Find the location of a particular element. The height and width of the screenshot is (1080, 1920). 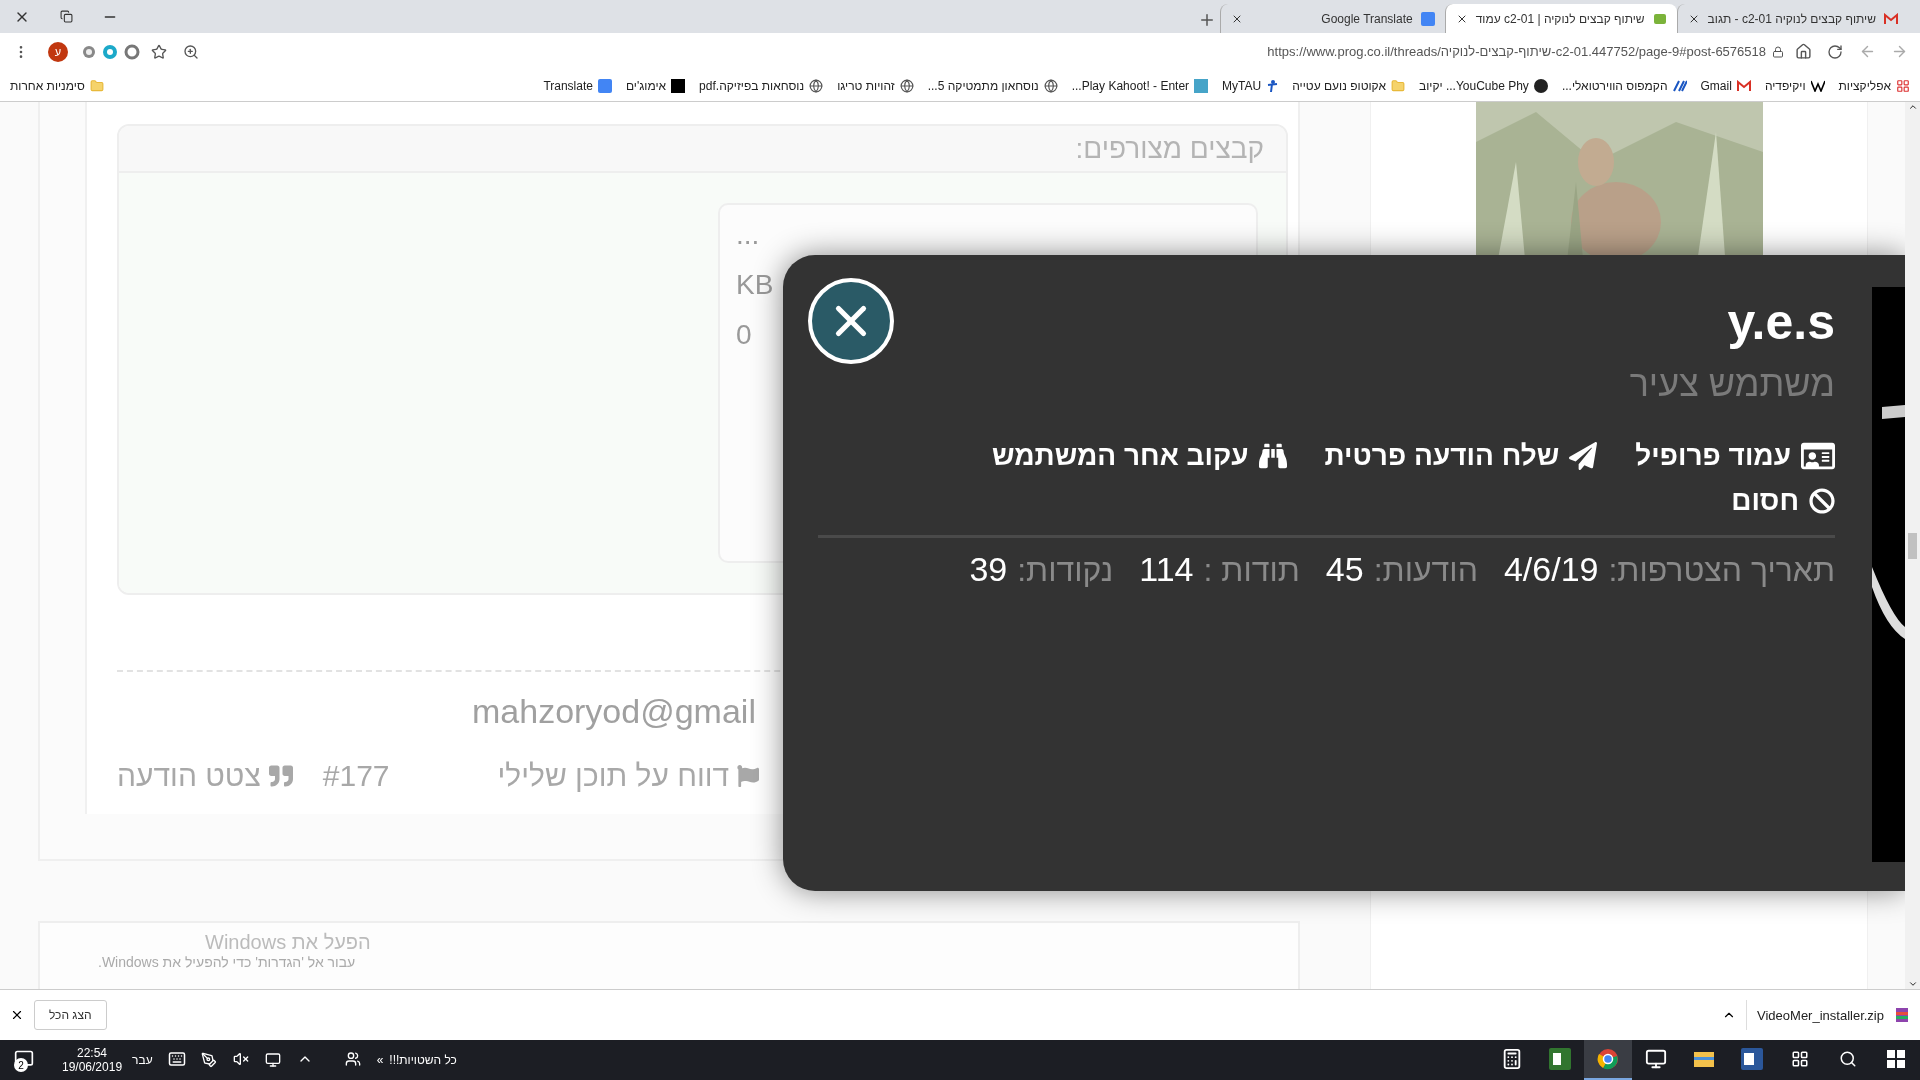

bookmark-item: YouCube Phy... יקיוב is located at coordinates (1483, 85).